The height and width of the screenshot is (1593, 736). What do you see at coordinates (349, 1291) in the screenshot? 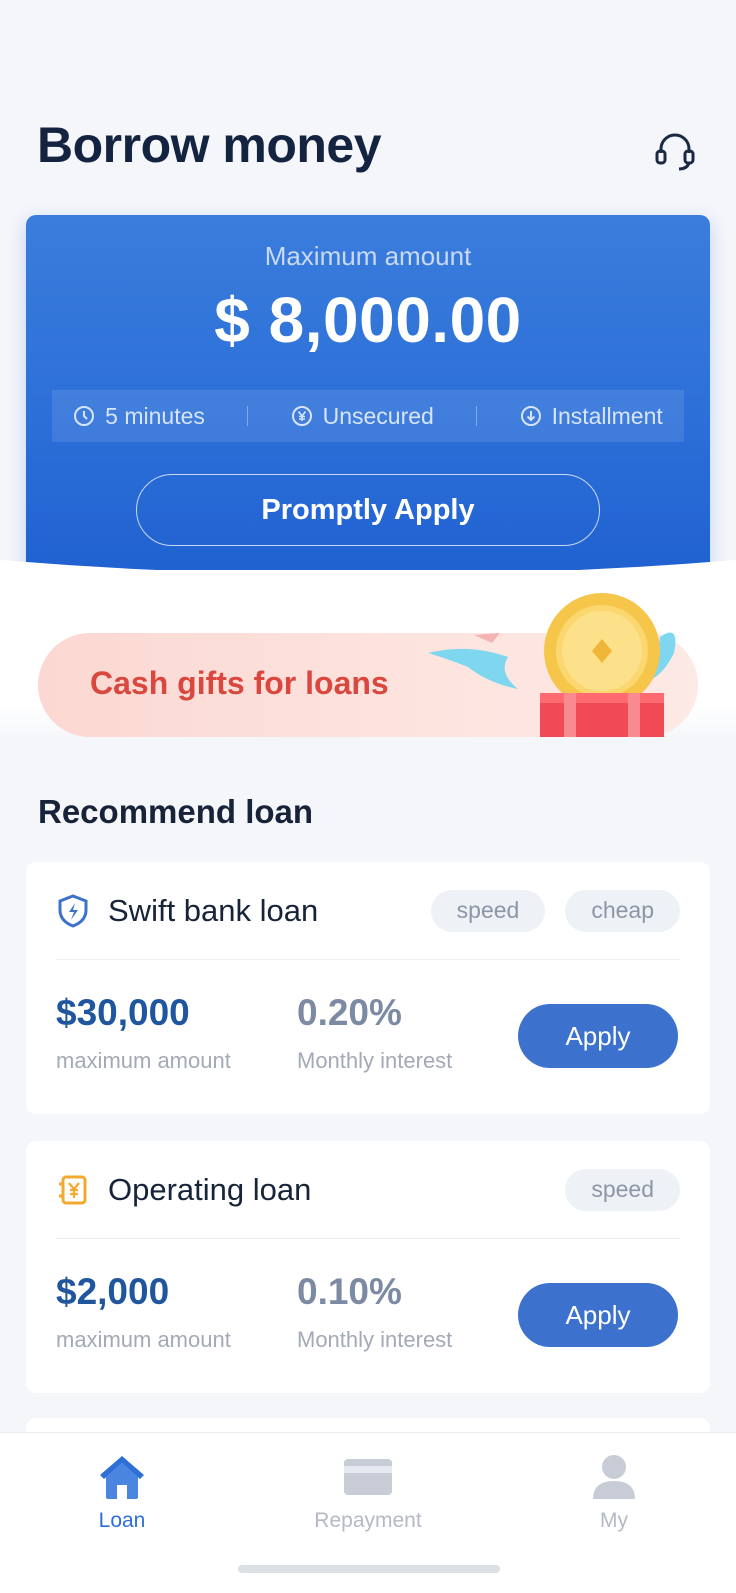
I see `loan-rate: 0.10%` at bounding box center [349, 1291].